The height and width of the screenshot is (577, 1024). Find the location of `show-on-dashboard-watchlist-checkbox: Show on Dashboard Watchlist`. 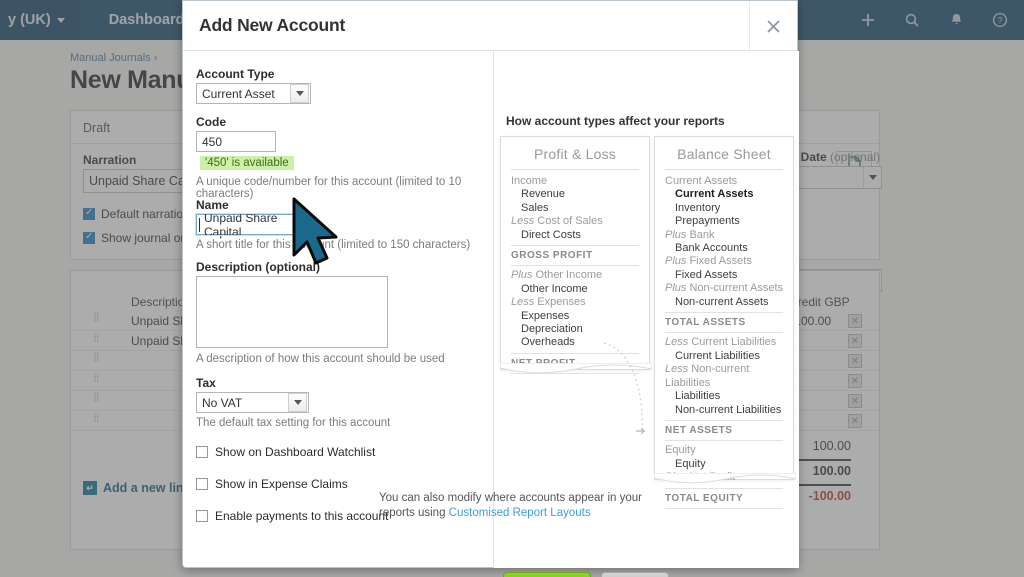

show-on-dashboard-watchlist-checkbox: Show on Dashboard Watchlist is located at coordinates (285, 452).